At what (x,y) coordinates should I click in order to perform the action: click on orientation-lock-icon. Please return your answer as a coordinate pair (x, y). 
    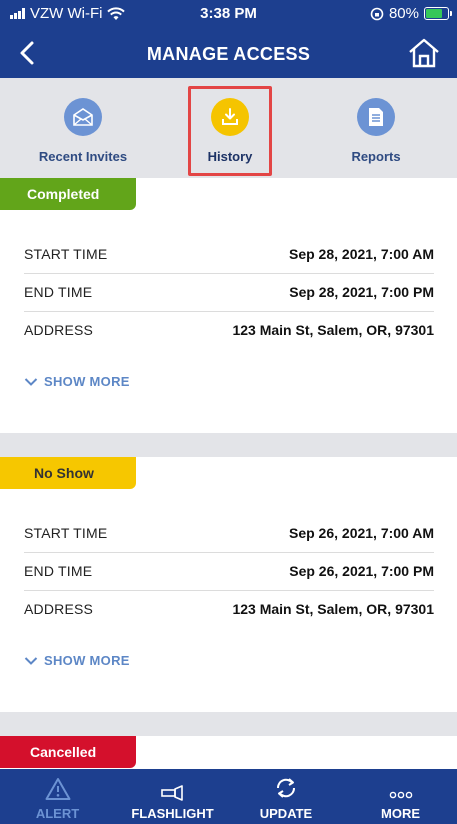
    Looking at the image, I should click on (377, 13).